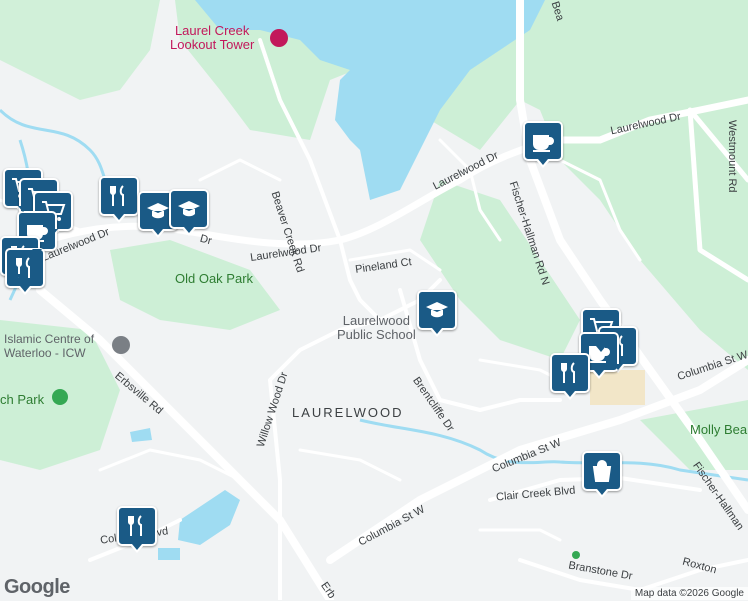  I want to click on islamic-centre-icon, so click(121, 345).